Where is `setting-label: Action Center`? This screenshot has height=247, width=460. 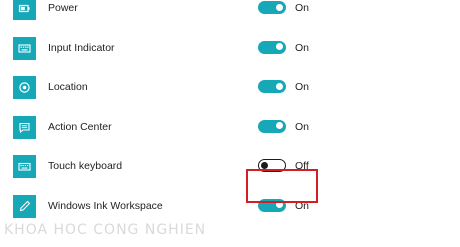 setting-label: Action Center is located at coordinates (80, 126).